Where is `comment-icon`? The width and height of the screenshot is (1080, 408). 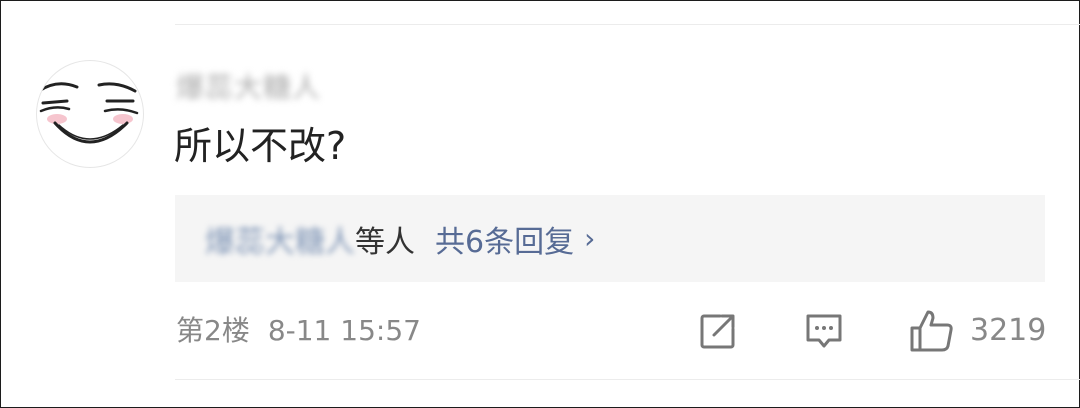
comment-icon is located at coordinates (824, 331).